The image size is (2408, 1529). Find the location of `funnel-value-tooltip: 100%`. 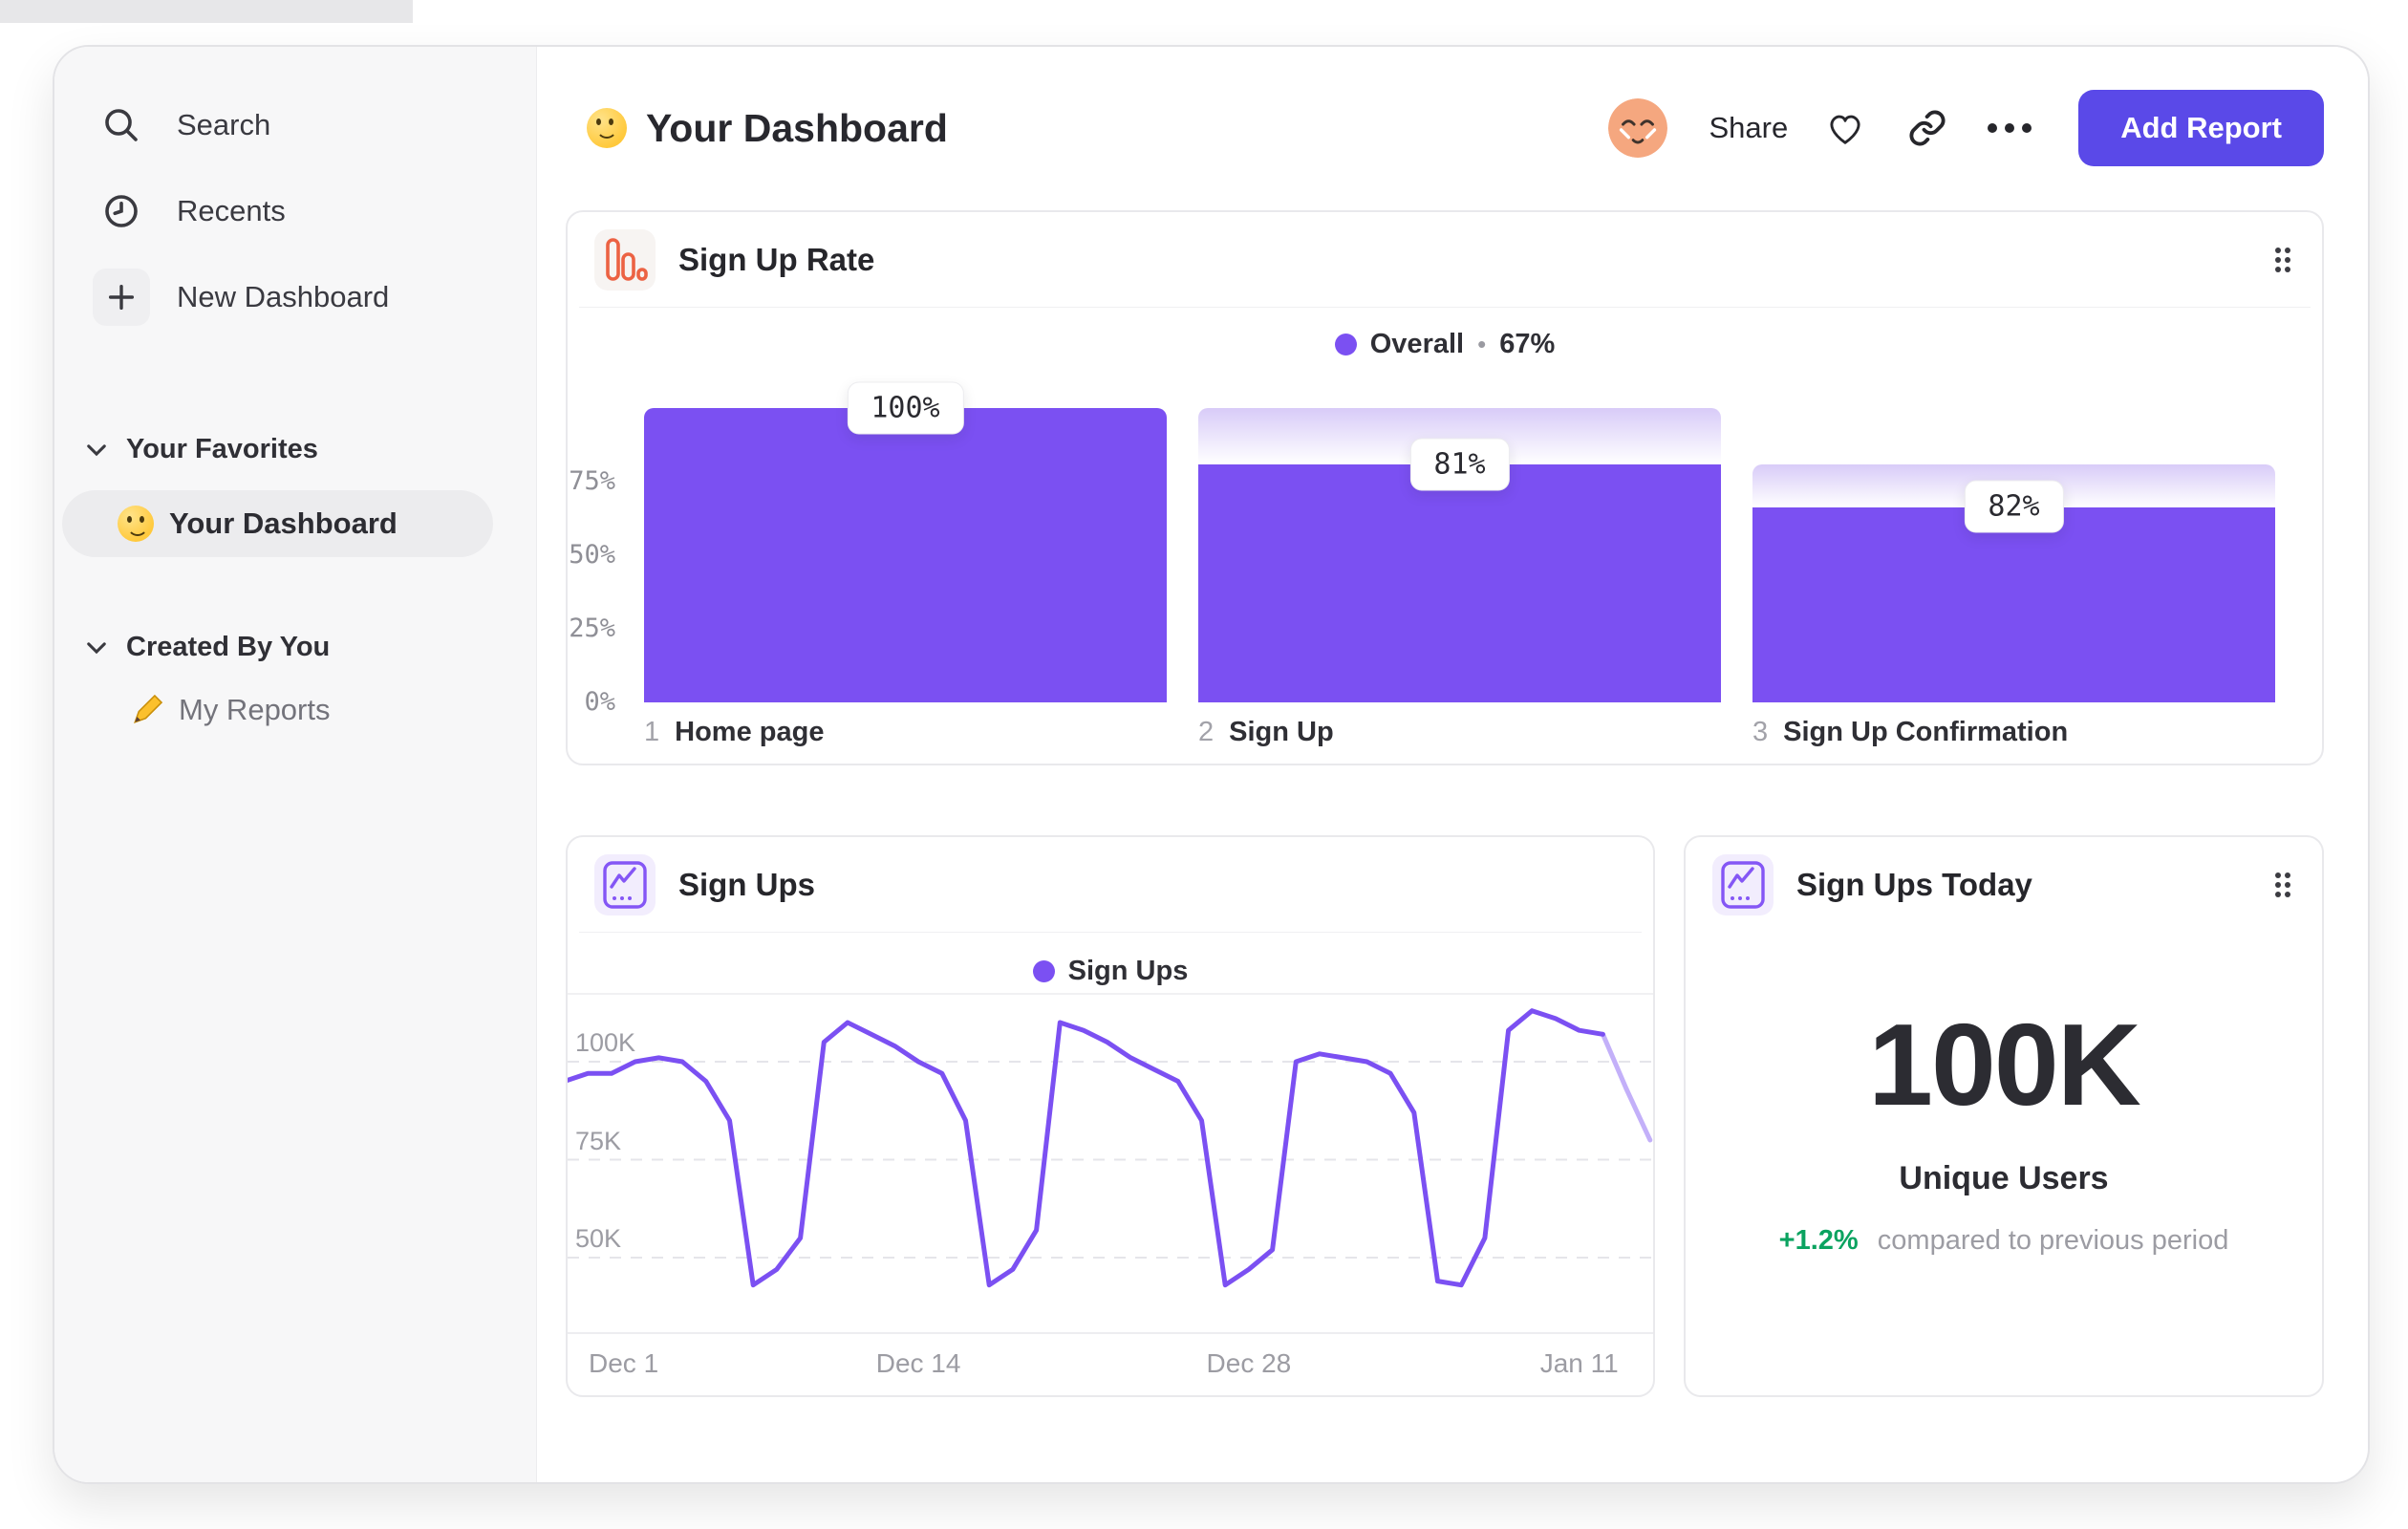

funnel-value-tooltip: 100% is located at coordinates (906, 408).